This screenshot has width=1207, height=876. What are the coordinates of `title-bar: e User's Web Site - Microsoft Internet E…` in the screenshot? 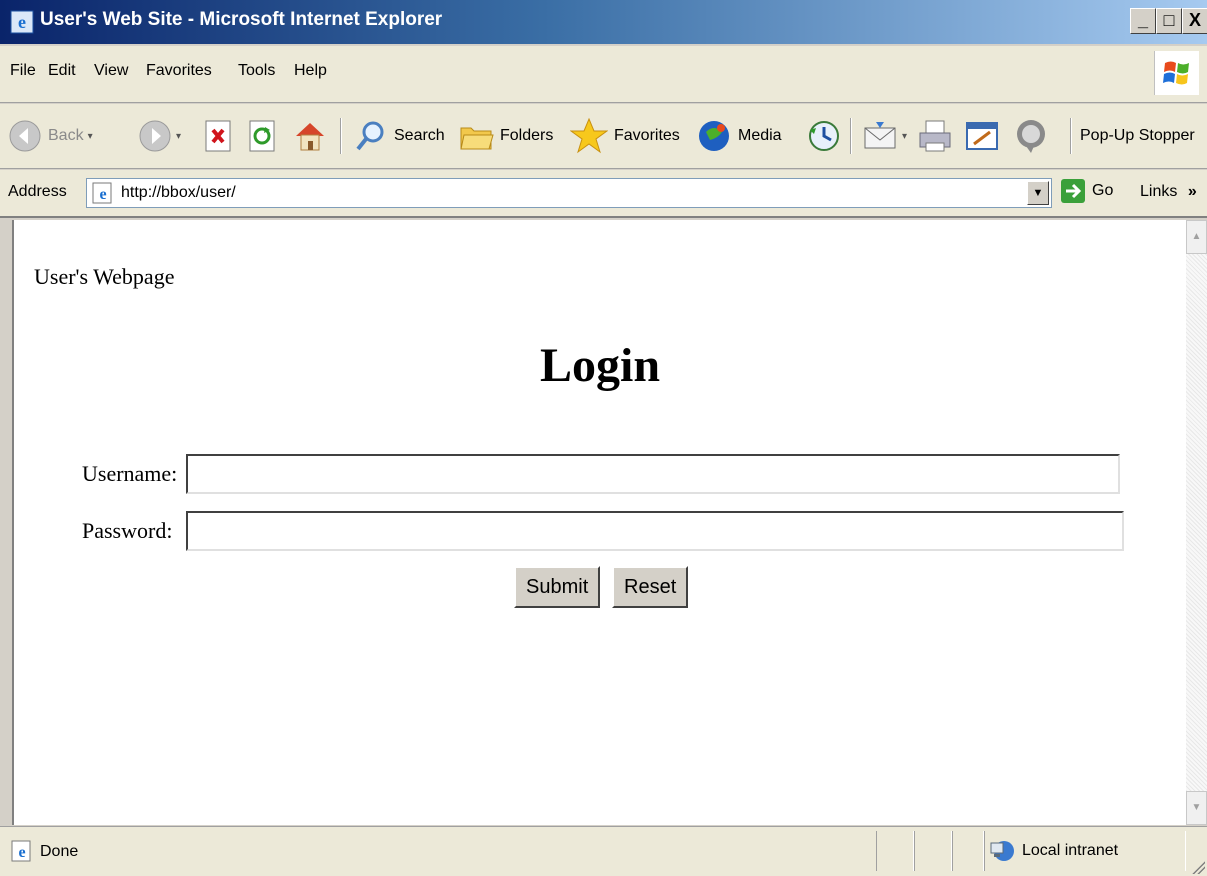 It's located at (603, 22).